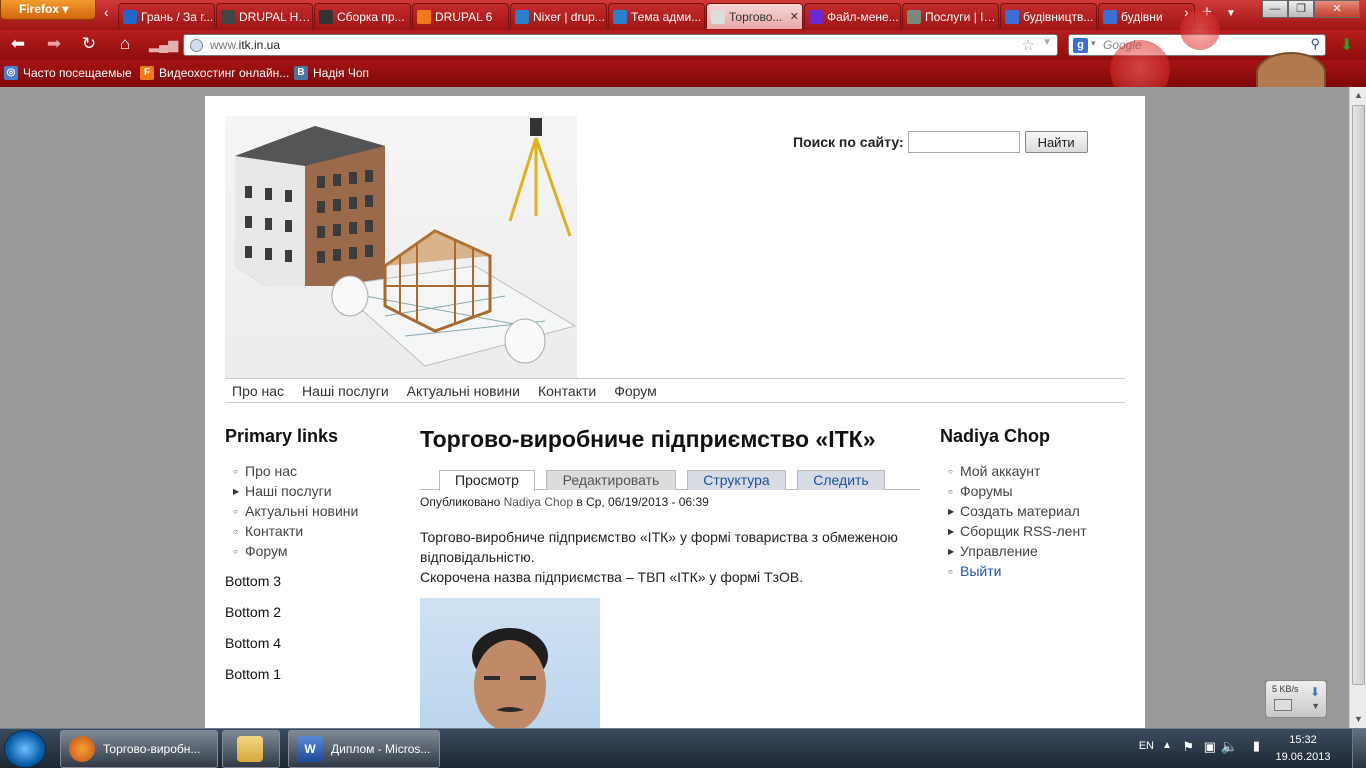  What do you see at coordinates (1210, 747) in the screenshot?
I see `network-icon: ▣` at bounding box center [1210, 747].